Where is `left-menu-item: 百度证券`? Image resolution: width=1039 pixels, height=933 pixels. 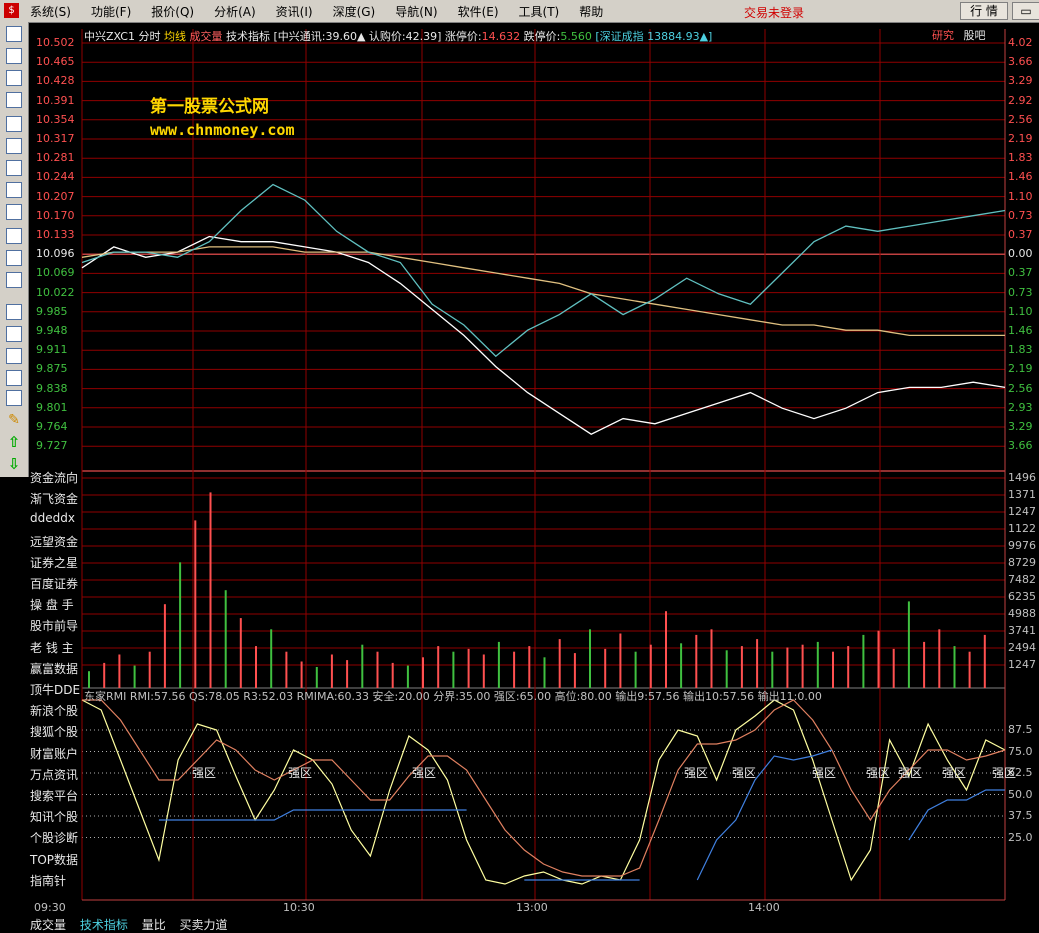
left-menu-item: 百度证券 is located at coordinates (54, 583).